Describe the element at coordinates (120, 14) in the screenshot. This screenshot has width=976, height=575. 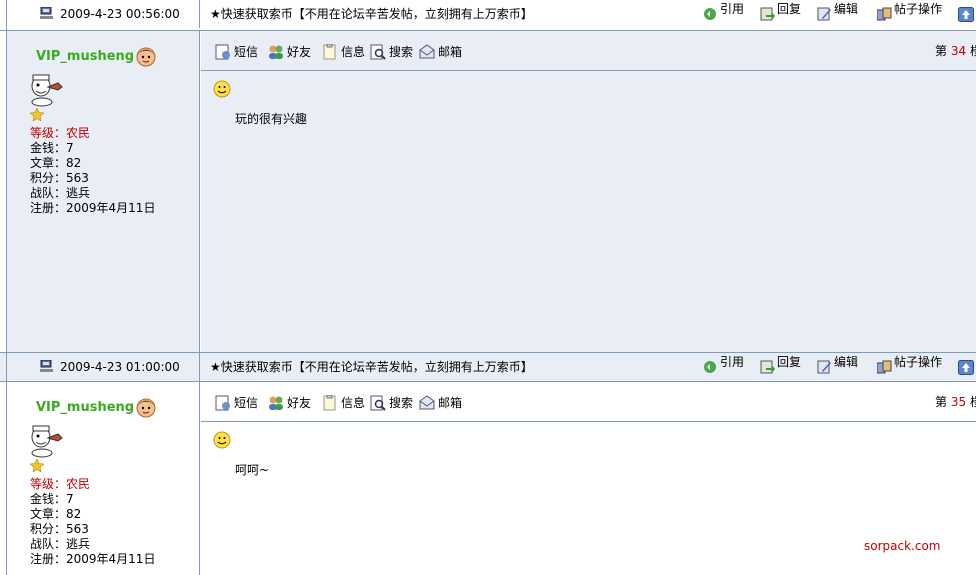
I see `post-time: 2009-4-23 00:56:00` at that location.